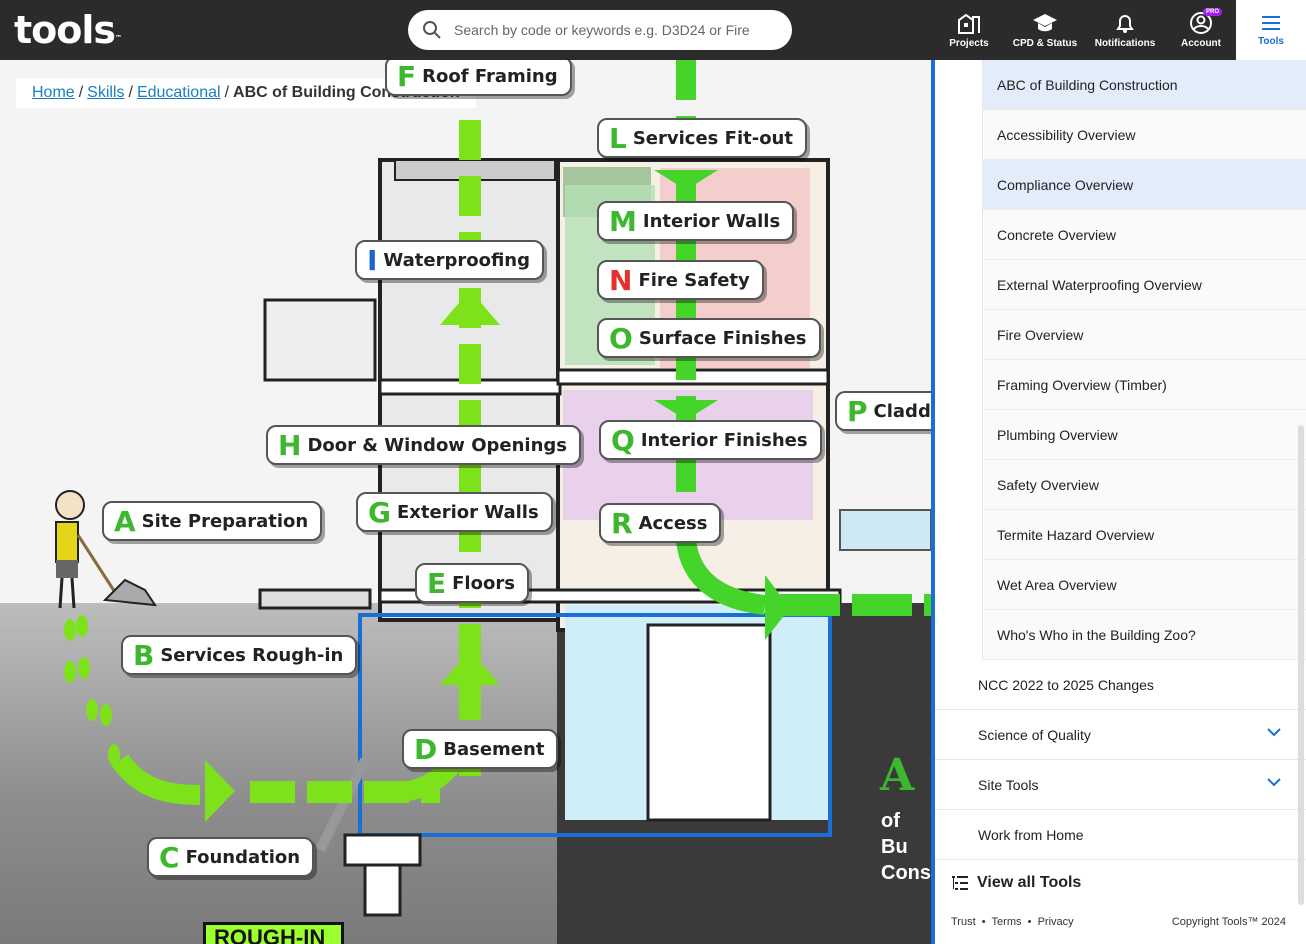  What do you see at coordinates (1057, 234) in the screenshot?
I see `sidebar-item-label: Concrete Overview` at bounding box center [1057, 234].